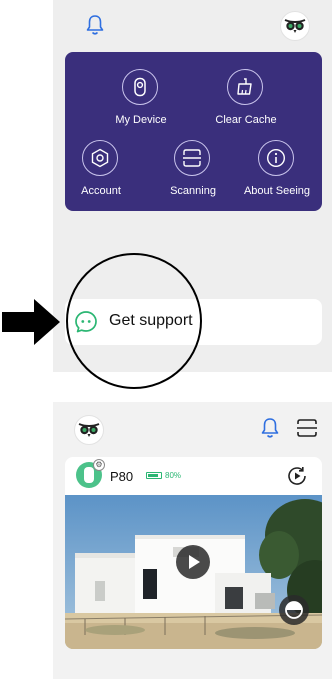 The width and height of the screenshot is (332, 679). What do you see at coordinates (192, 25) in the screenshot?
I see `menu-top-bar` at bounding box center [192, 25].